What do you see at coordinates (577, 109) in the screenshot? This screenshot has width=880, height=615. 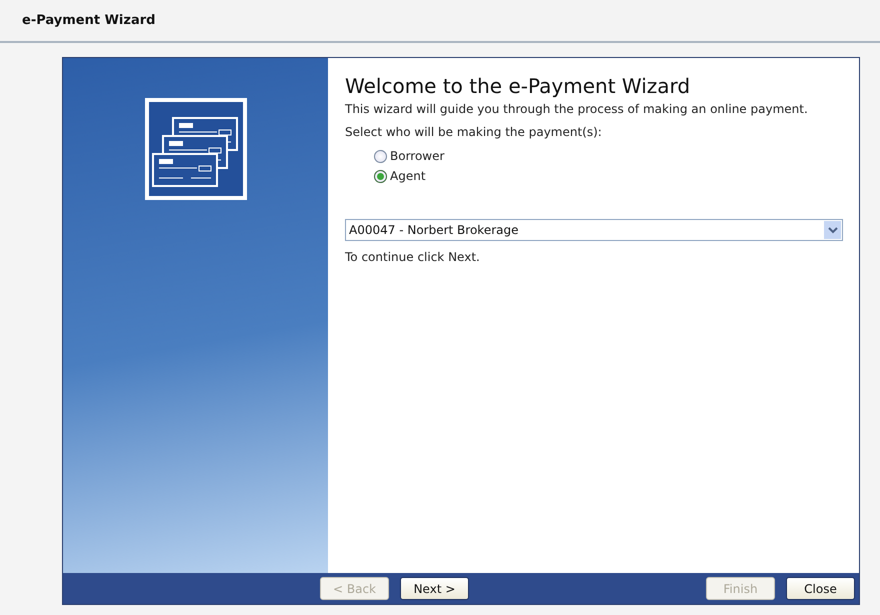 I see `intro-text: This wizard will guide you through the process of making an online payment.` at bounding box center [577, 109].